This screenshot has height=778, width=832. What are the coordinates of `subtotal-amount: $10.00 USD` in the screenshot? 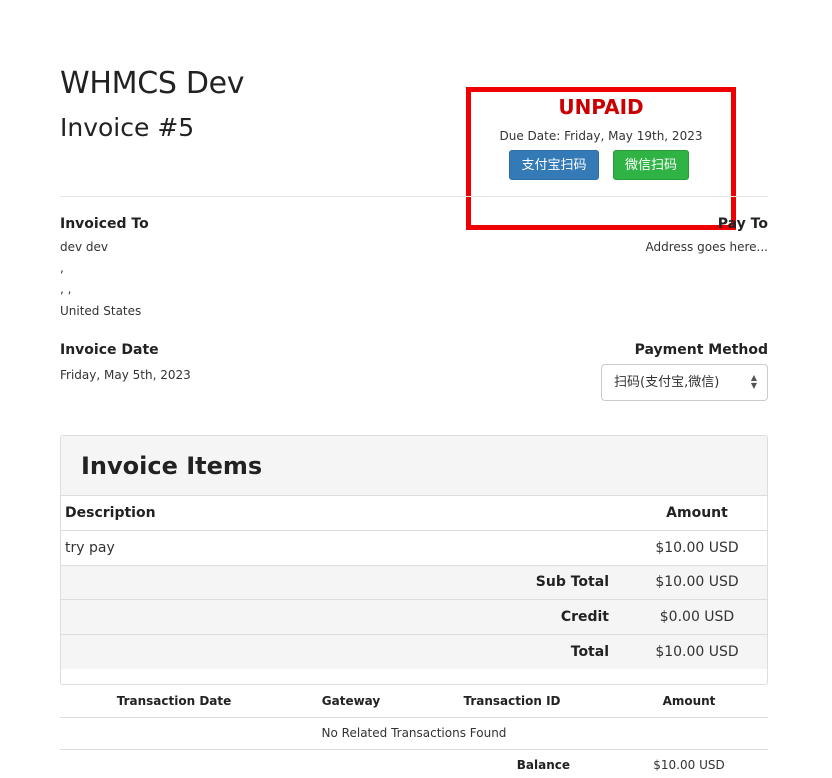 It's located at (697, 582).